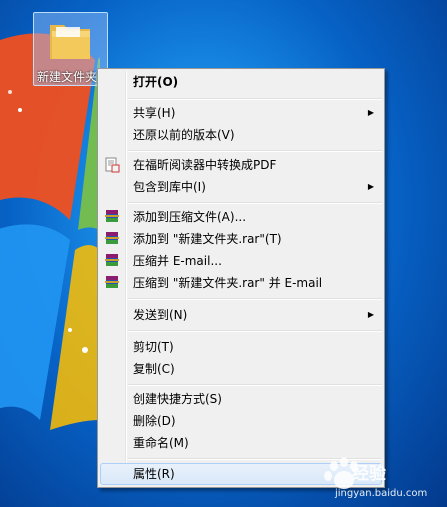 This screenshot has height=507, width=447. What do you see at coordinates (241, 315) in the screenshot?
I see `menu-item-send-to: 发送到(N) ▶` at bounding box center [241, 315].